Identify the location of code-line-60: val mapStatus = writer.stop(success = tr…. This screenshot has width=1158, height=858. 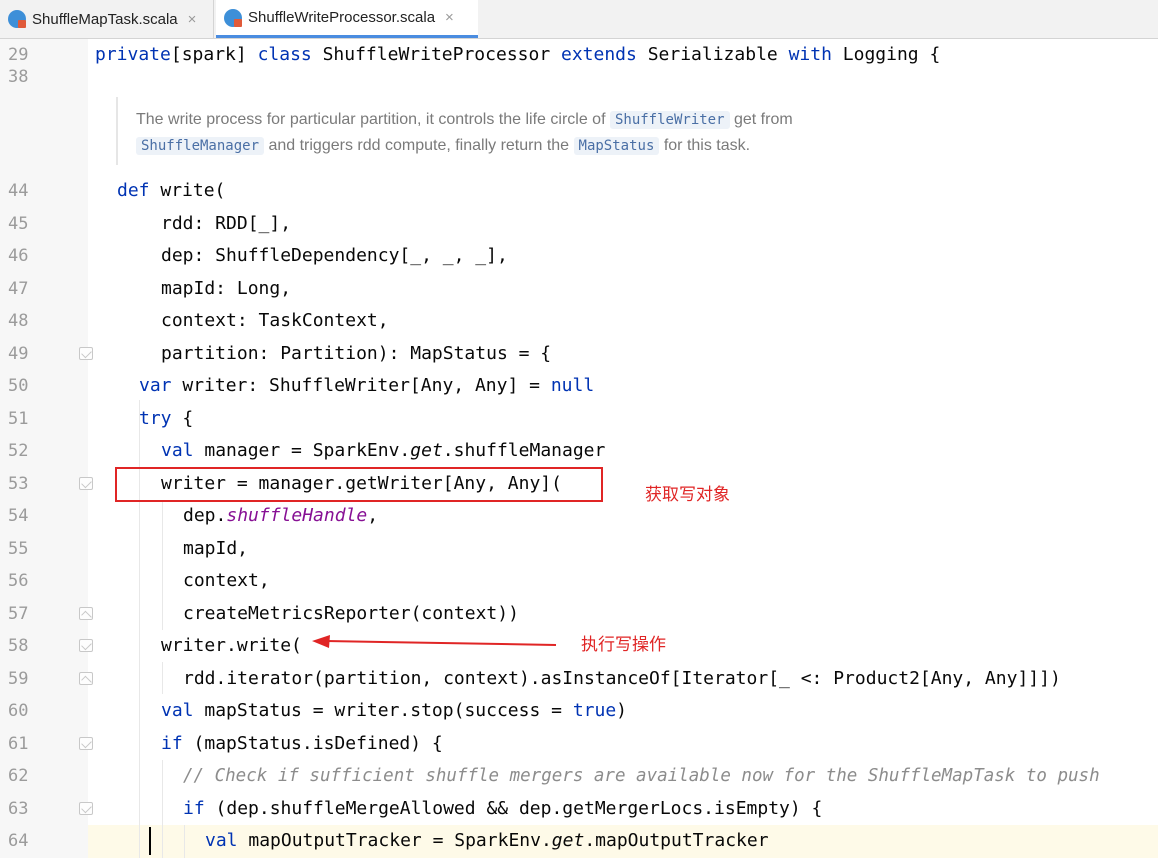
(394, 711).